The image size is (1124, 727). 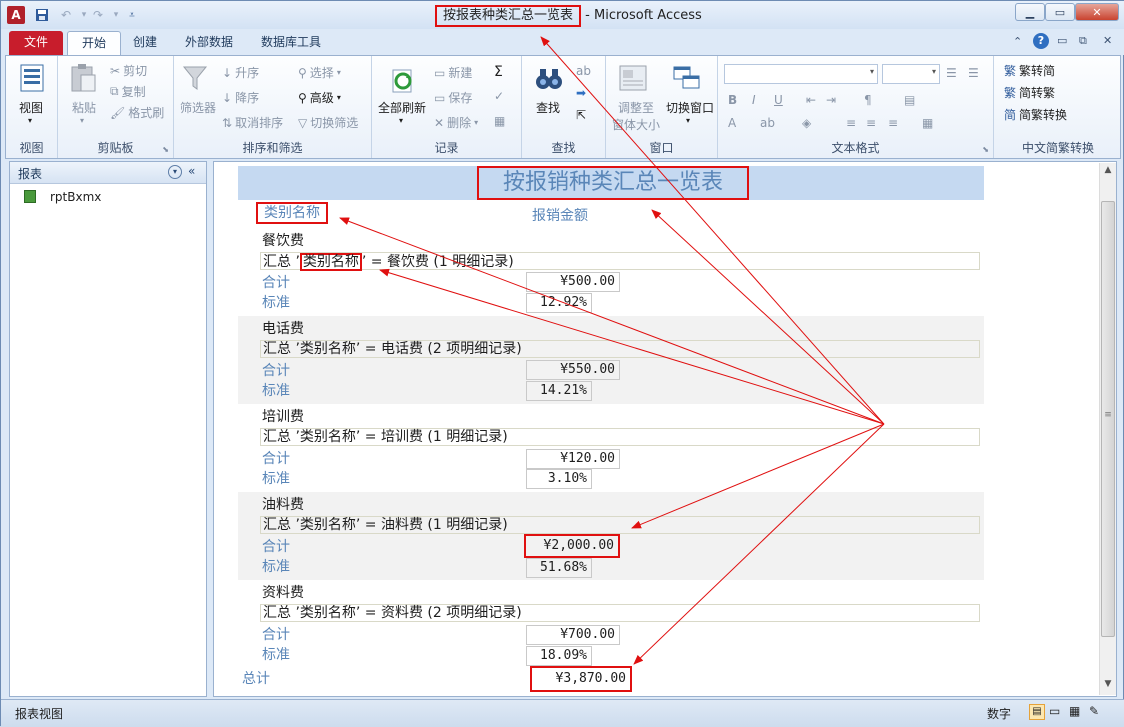 I want to click on align-right-icon: ≡, so click(x=893, y=123).